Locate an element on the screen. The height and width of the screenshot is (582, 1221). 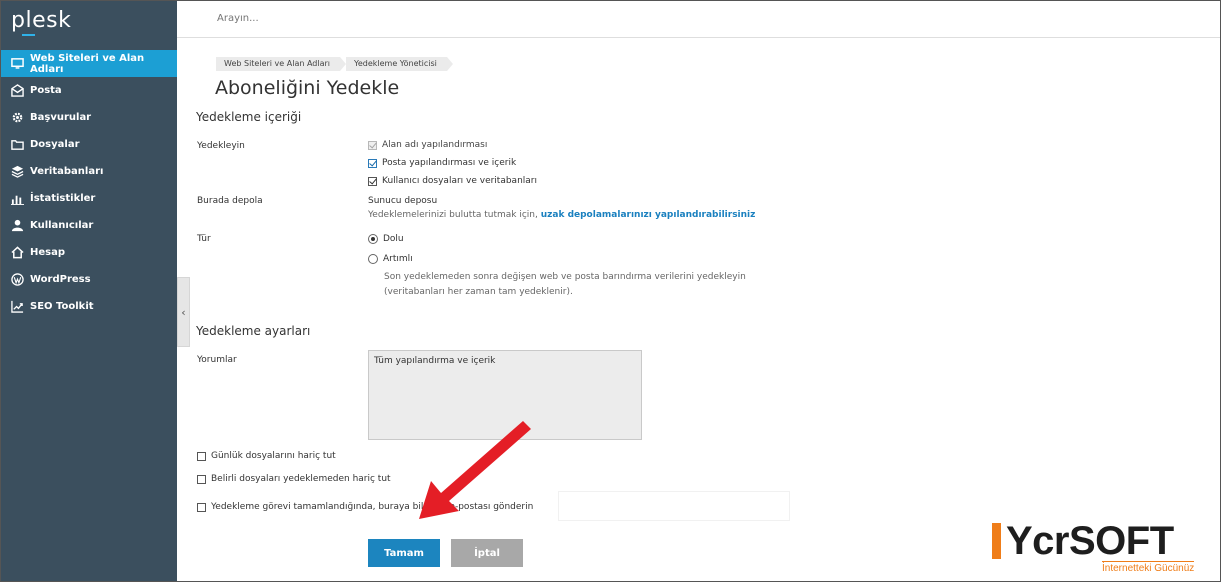
sidebar-item-statistics: İstatistikler is located at coordinates (88, 198).